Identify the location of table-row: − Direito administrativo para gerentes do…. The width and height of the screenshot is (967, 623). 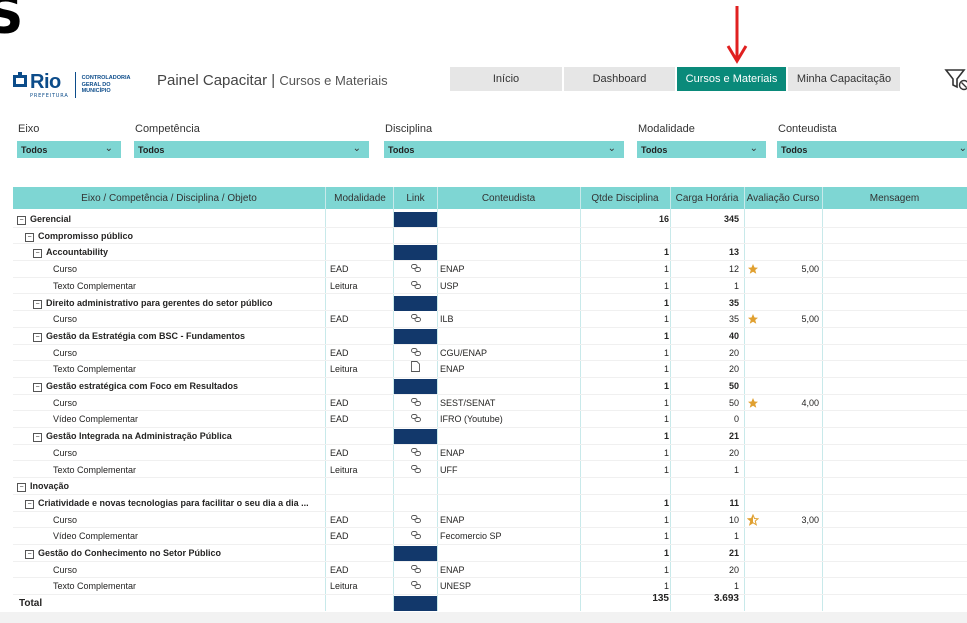
(490, 303).